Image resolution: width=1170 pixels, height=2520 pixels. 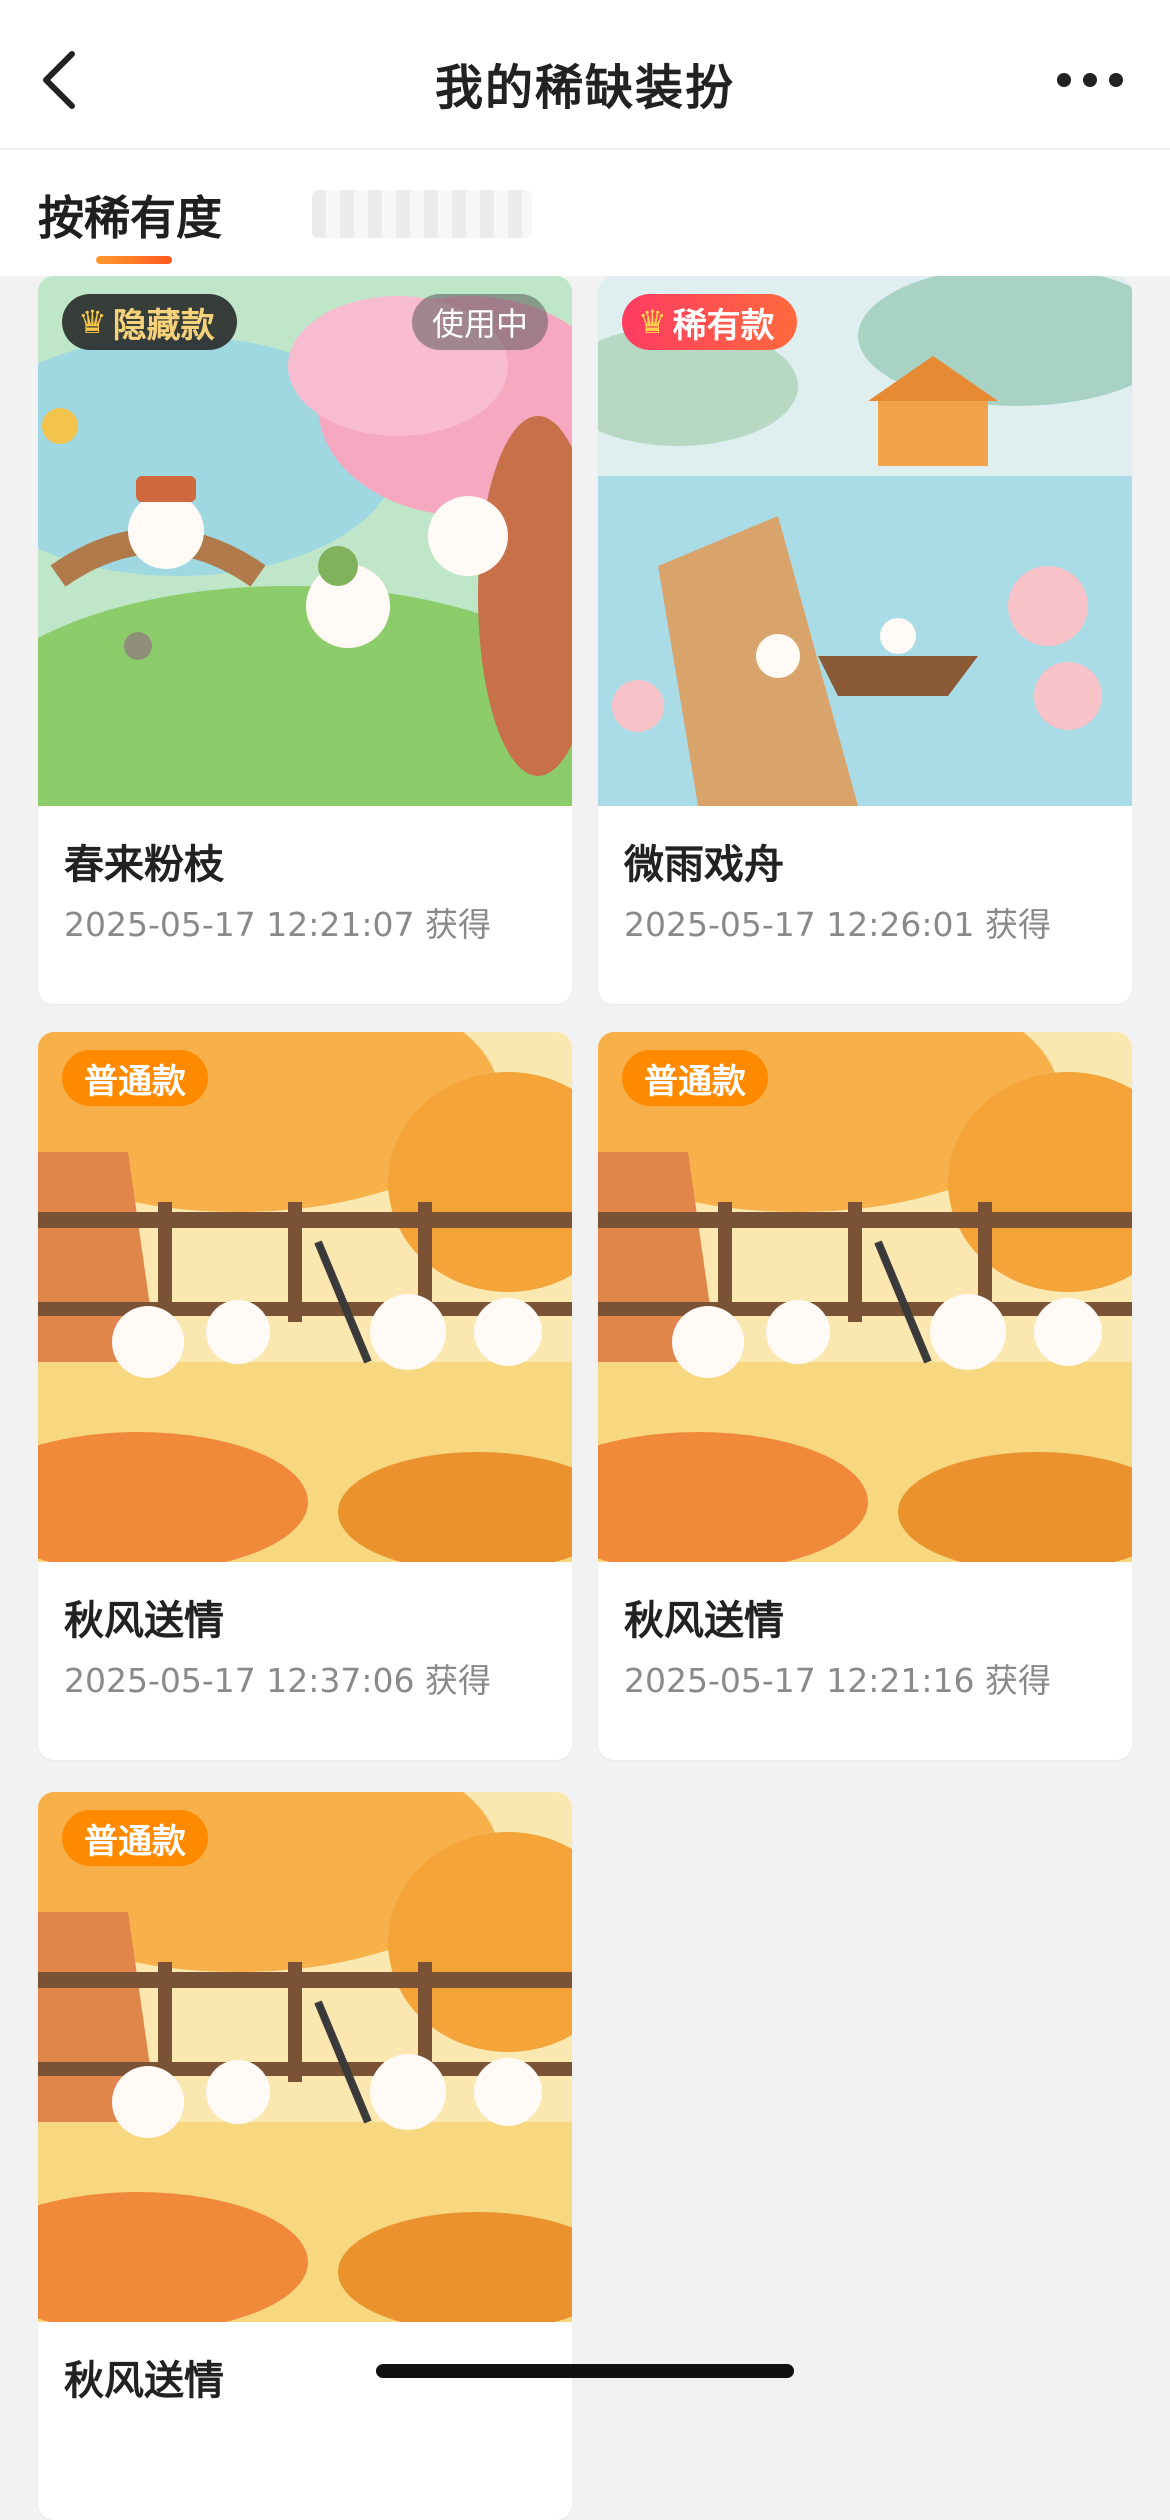 I want to click on outfit-card: 普通款 秋风送情, so click(x=305, y=2156).